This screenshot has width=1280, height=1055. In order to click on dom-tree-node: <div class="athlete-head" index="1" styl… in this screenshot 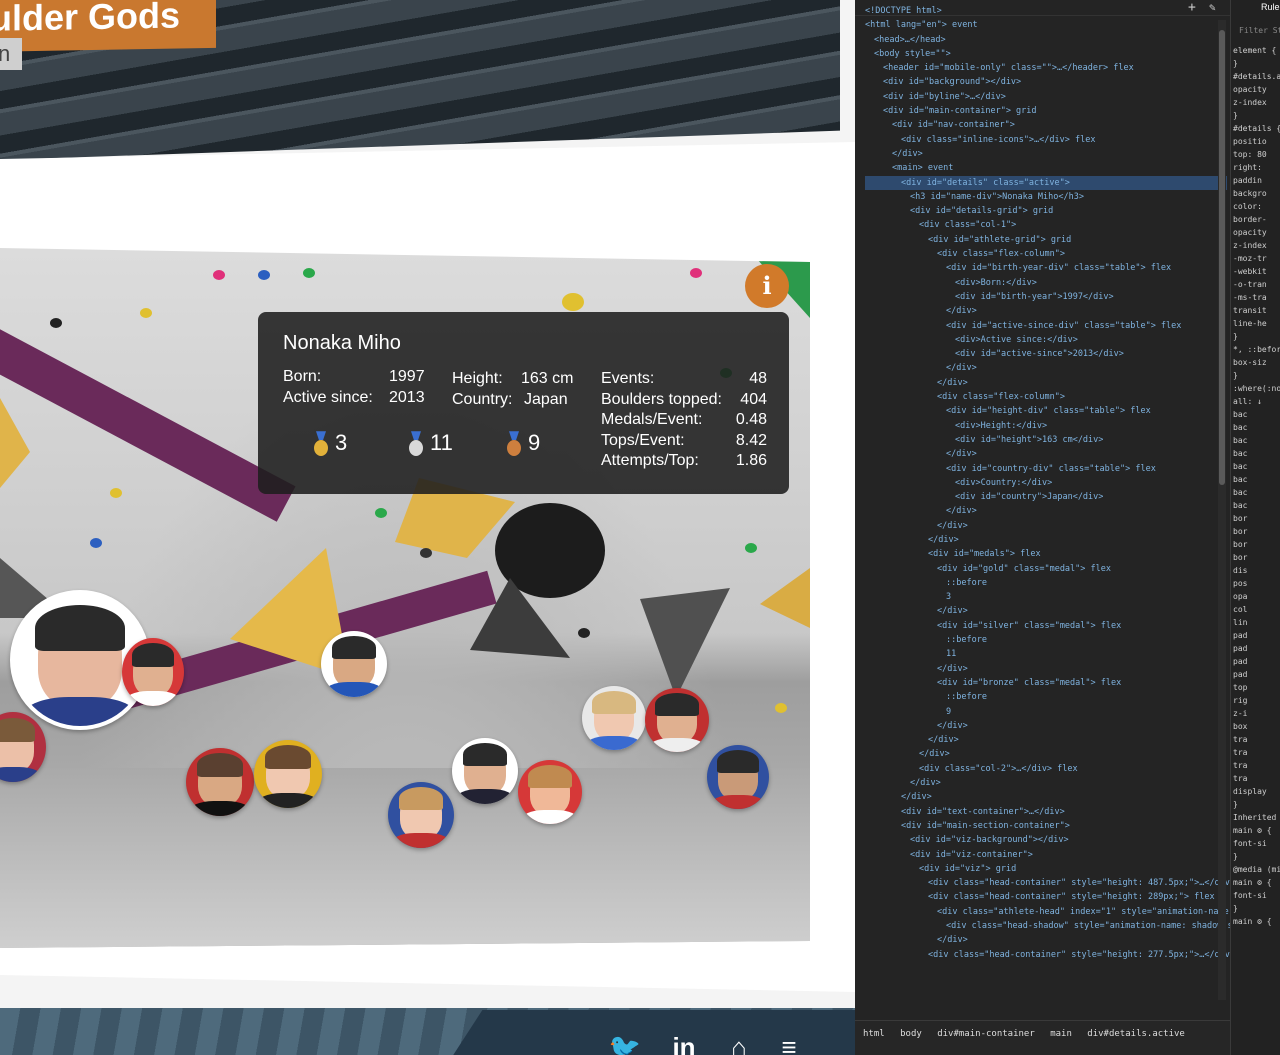, I will do `click(1072, 912)`.